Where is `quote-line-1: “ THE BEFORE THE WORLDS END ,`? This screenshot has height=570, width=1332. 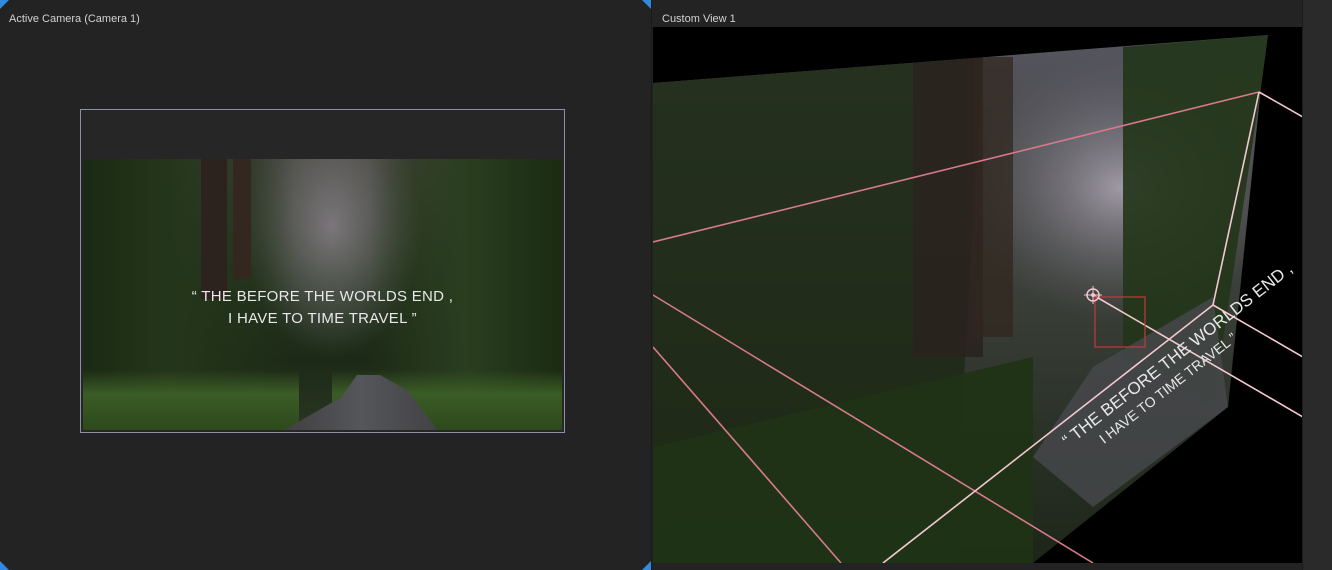 quote-line-1: “ THE BEFORE THE WORLDS END , is located at coordinates (322, 296).